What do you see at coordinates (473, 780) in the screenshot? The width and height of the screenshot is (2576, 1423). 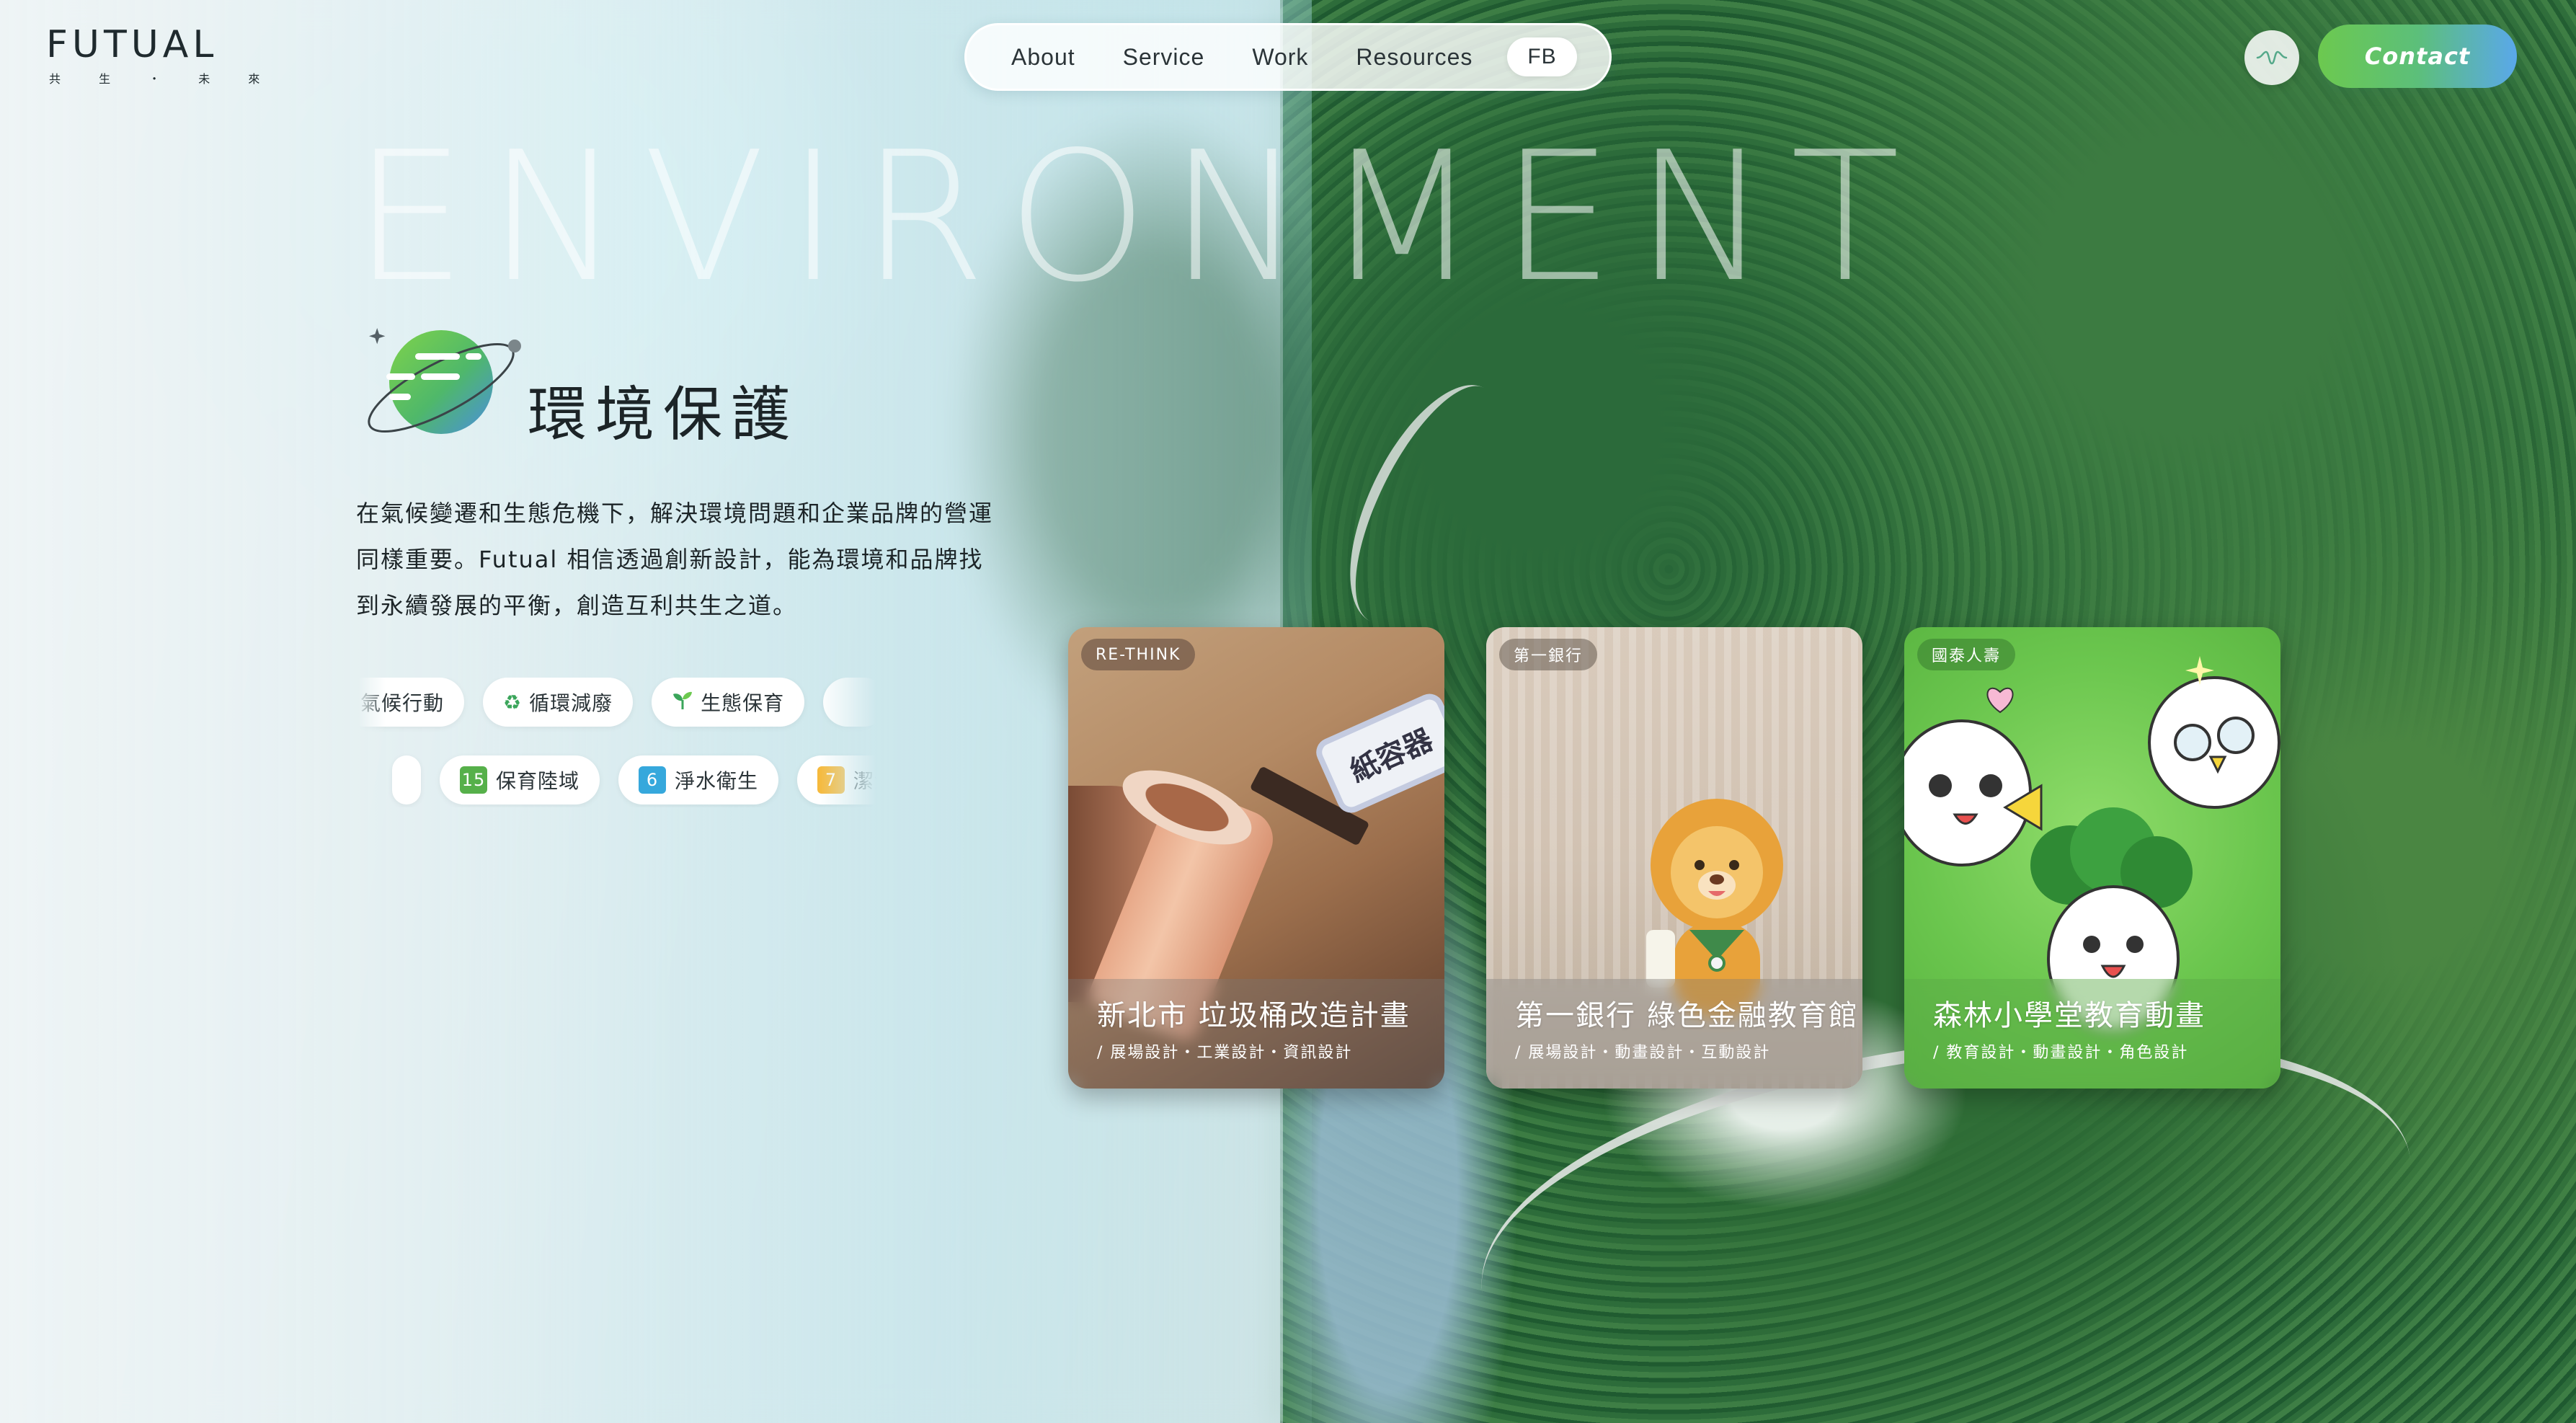 I see `sdg-15-icon: 15` at bounding box center [473, 780].